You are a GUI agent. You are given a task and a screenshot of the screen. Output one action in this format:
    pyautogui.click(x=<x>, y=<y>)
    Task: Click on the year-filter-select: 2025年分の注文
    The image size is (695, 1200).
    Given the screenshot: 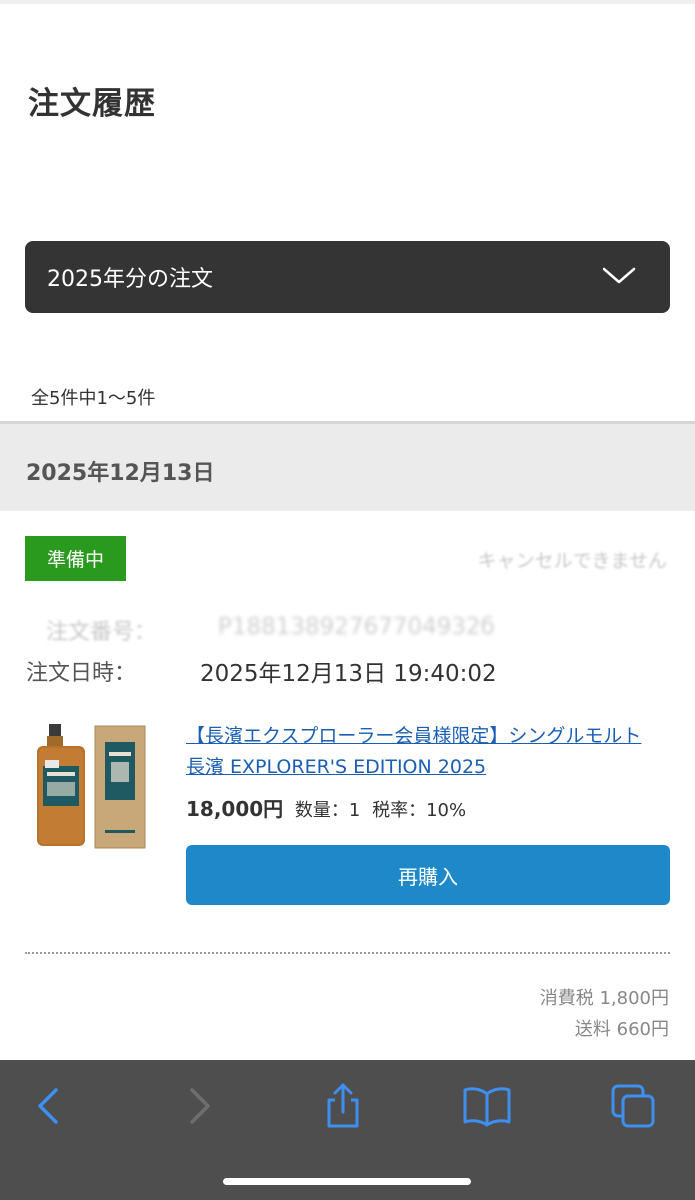 What is the action you would take?
    pyautogui.click(x=347, y=277)
    